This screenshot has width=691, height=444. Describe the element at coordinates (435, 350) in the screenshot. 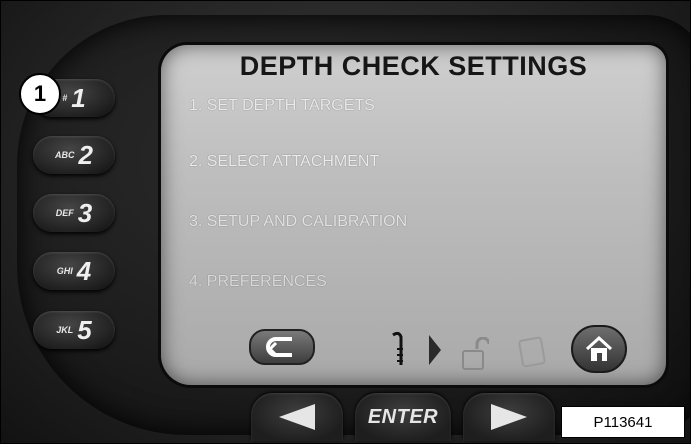

I see `chevron-right-icon` at that location.